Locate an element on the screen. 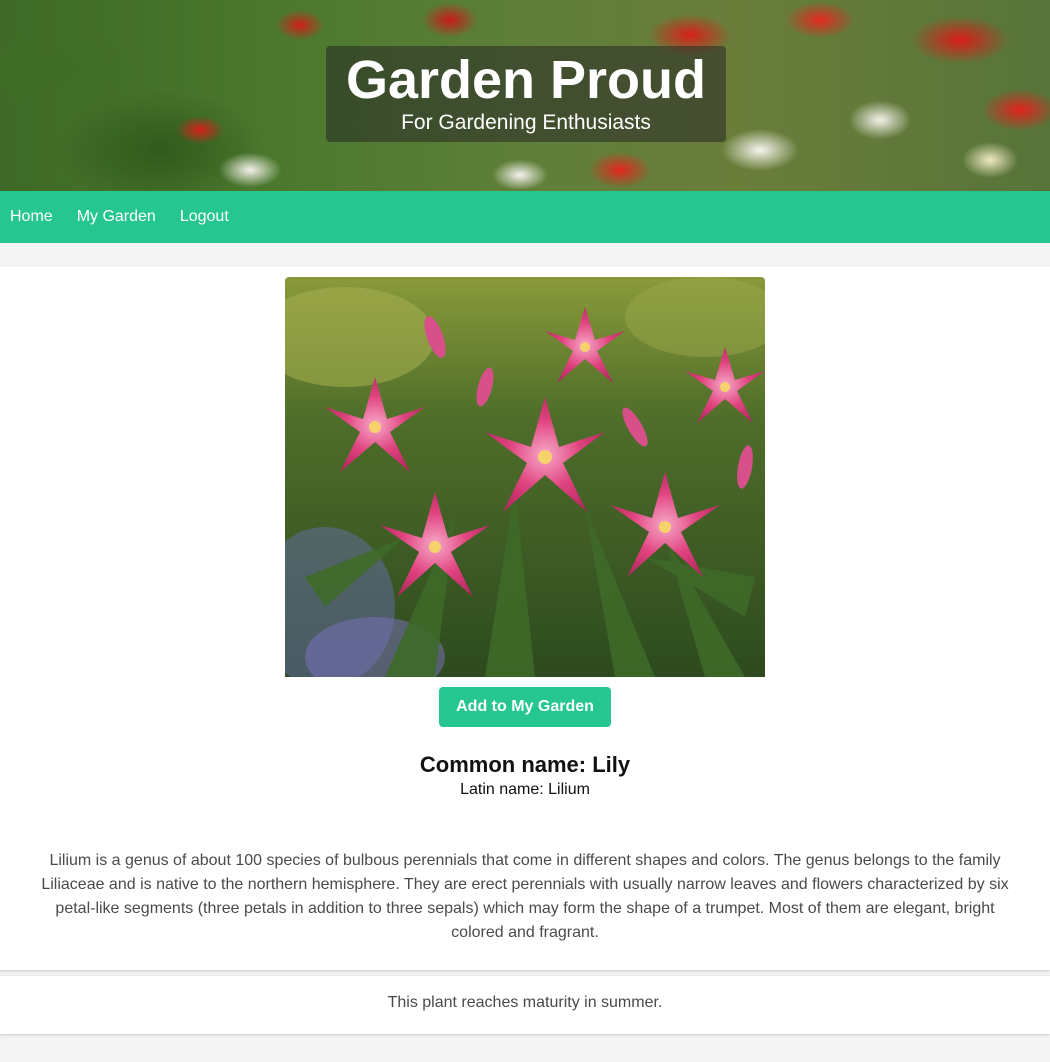 This screenshot has width=1050, height=1062. nav-logout-link: Logout is located at coordinates (204, 217).